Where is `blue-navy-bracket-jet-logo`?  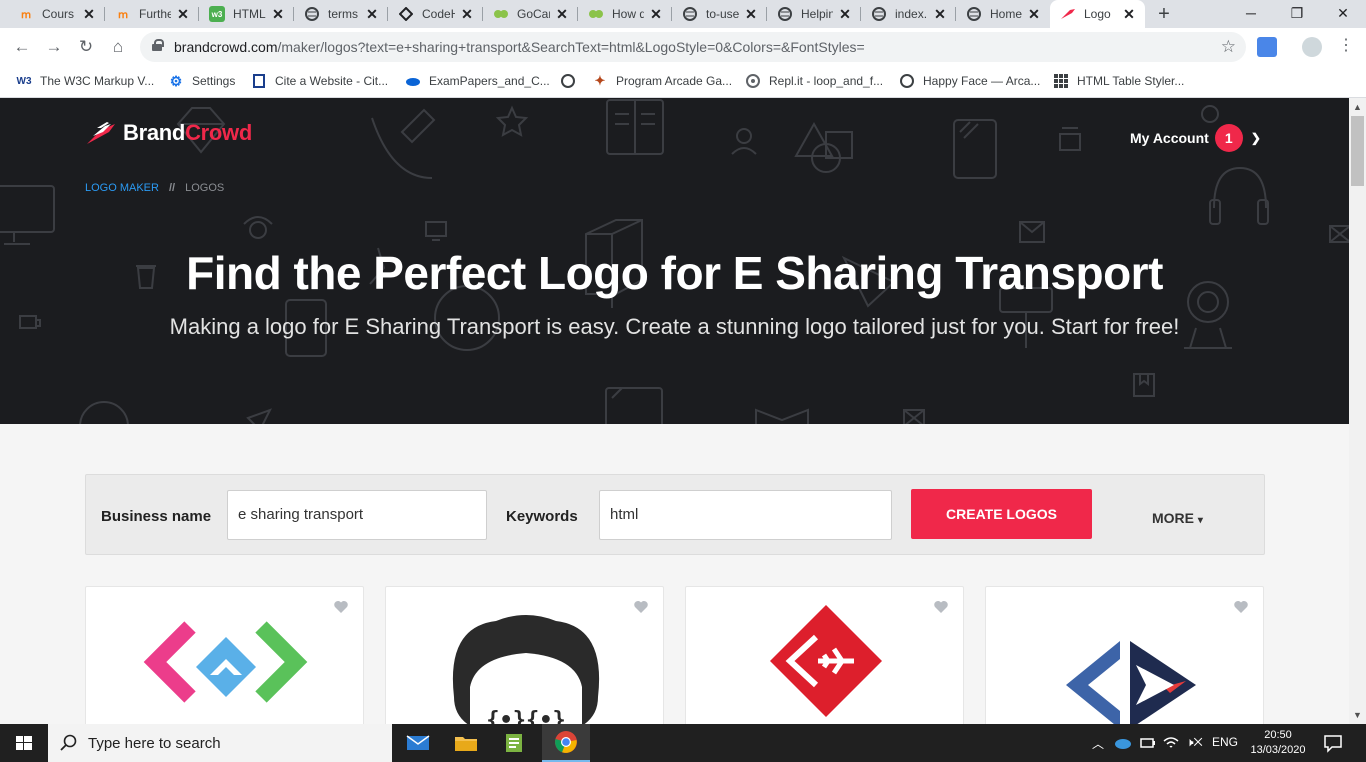 blue-navy-bracket-jet-logo is located at coordinates (1131, 682).